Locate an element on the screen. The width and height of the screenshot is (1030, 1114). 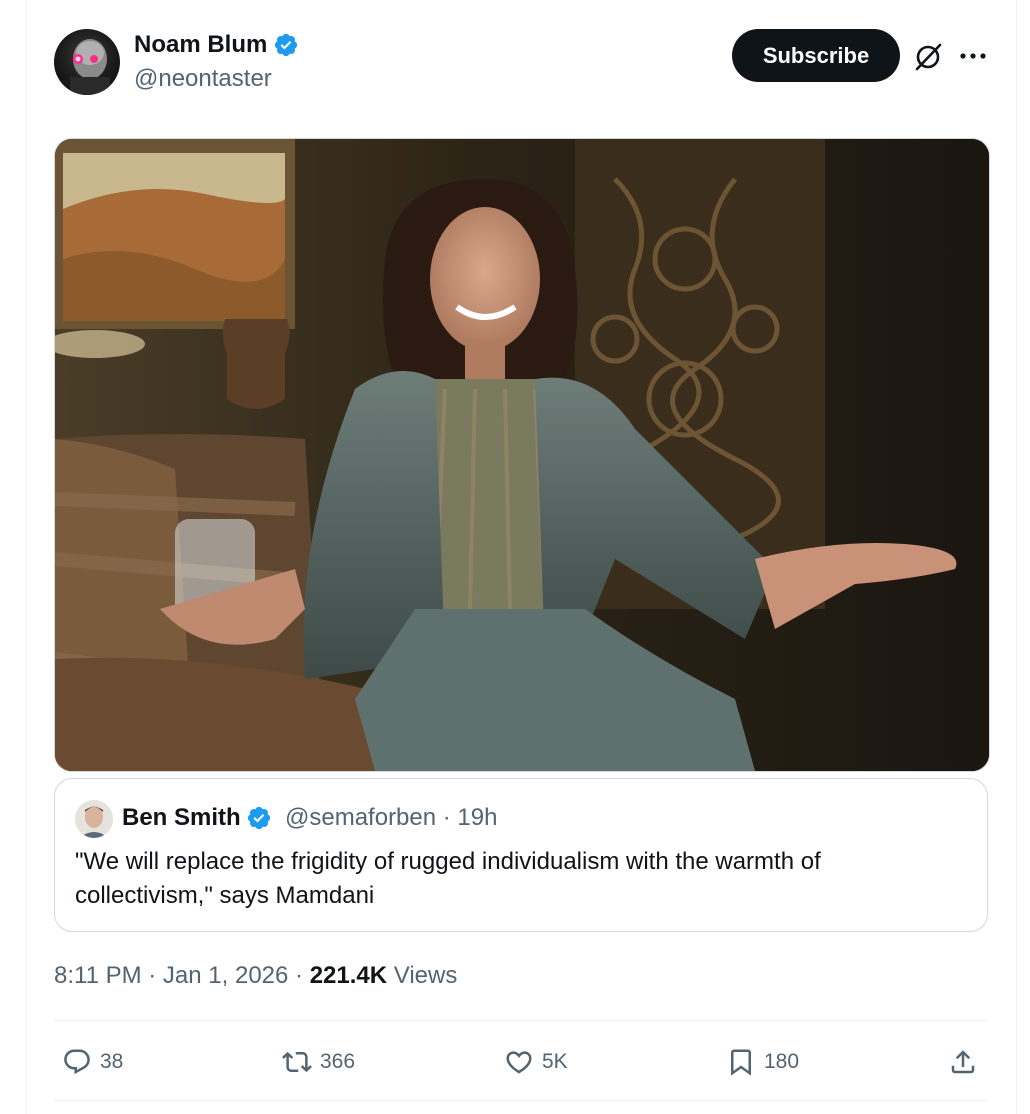
post-meta: 8:11 PM · Jan 1, 2026 · 221.4K Views is located at coordinates (255, 976).